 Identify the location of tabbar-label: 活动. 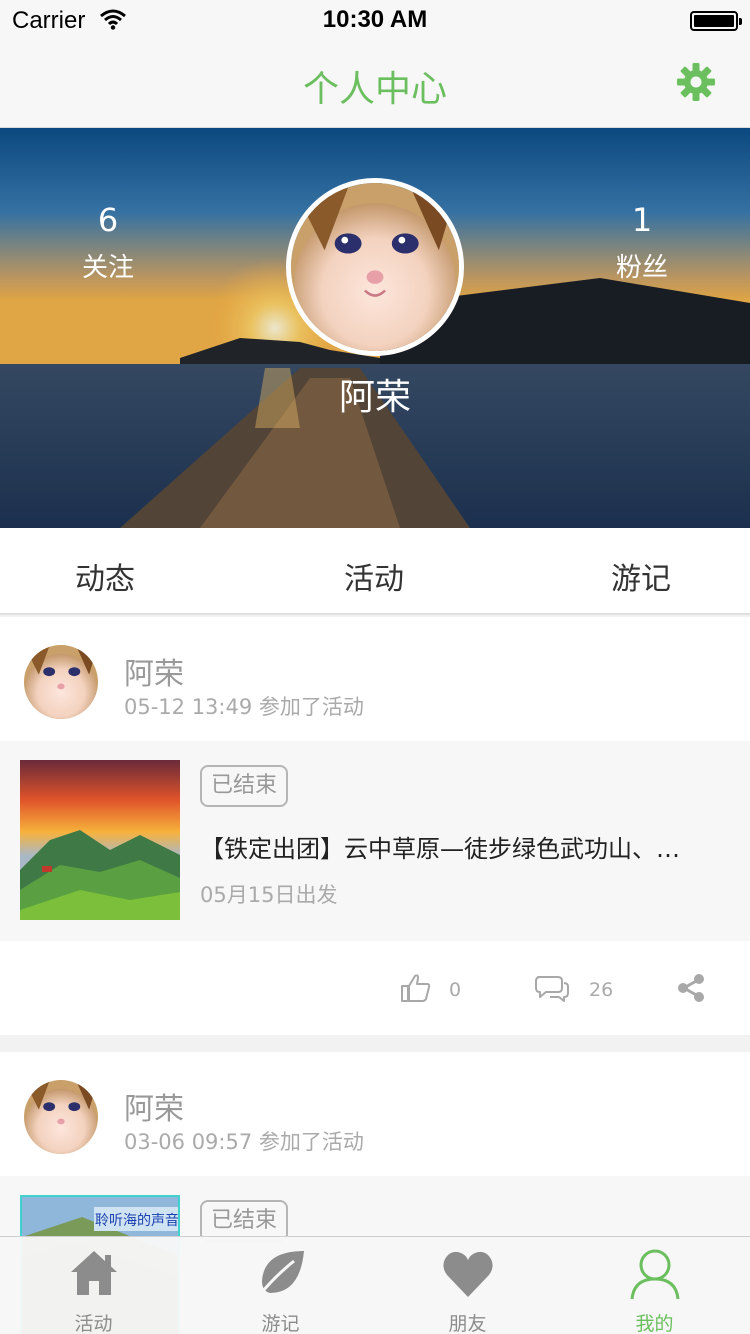
(93, 1323).